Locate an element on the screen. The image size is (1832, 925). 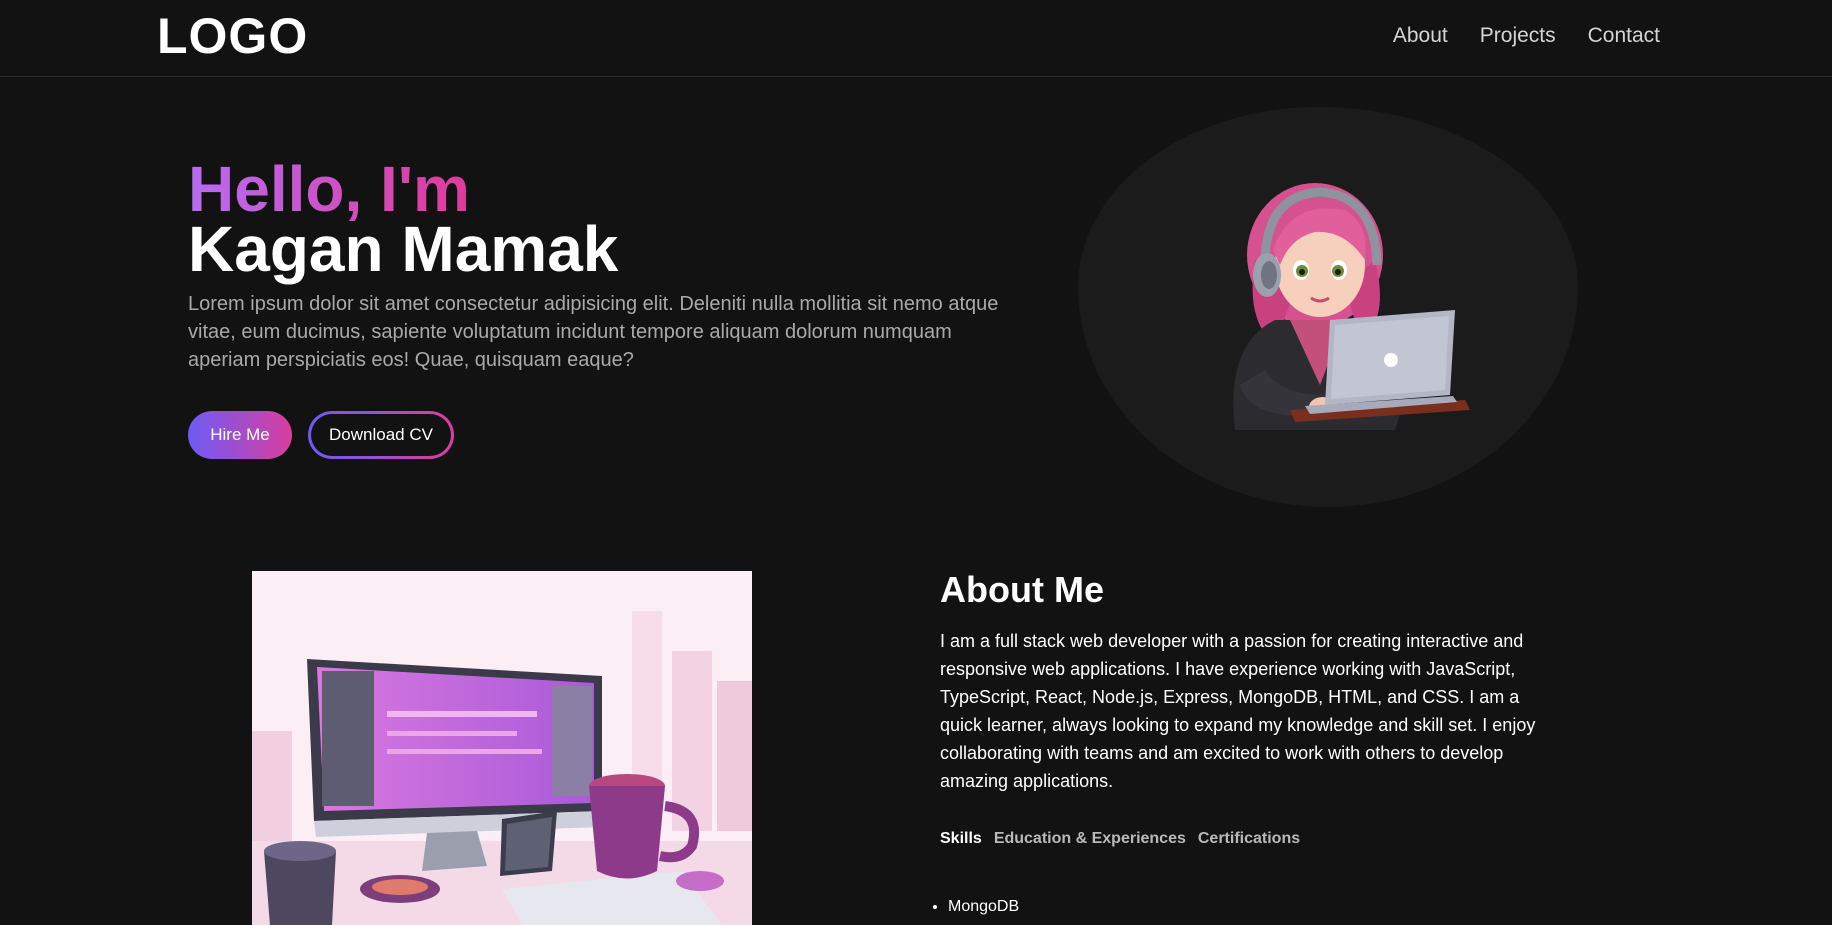
logo: LOGO is located at coordinates (232, 36).